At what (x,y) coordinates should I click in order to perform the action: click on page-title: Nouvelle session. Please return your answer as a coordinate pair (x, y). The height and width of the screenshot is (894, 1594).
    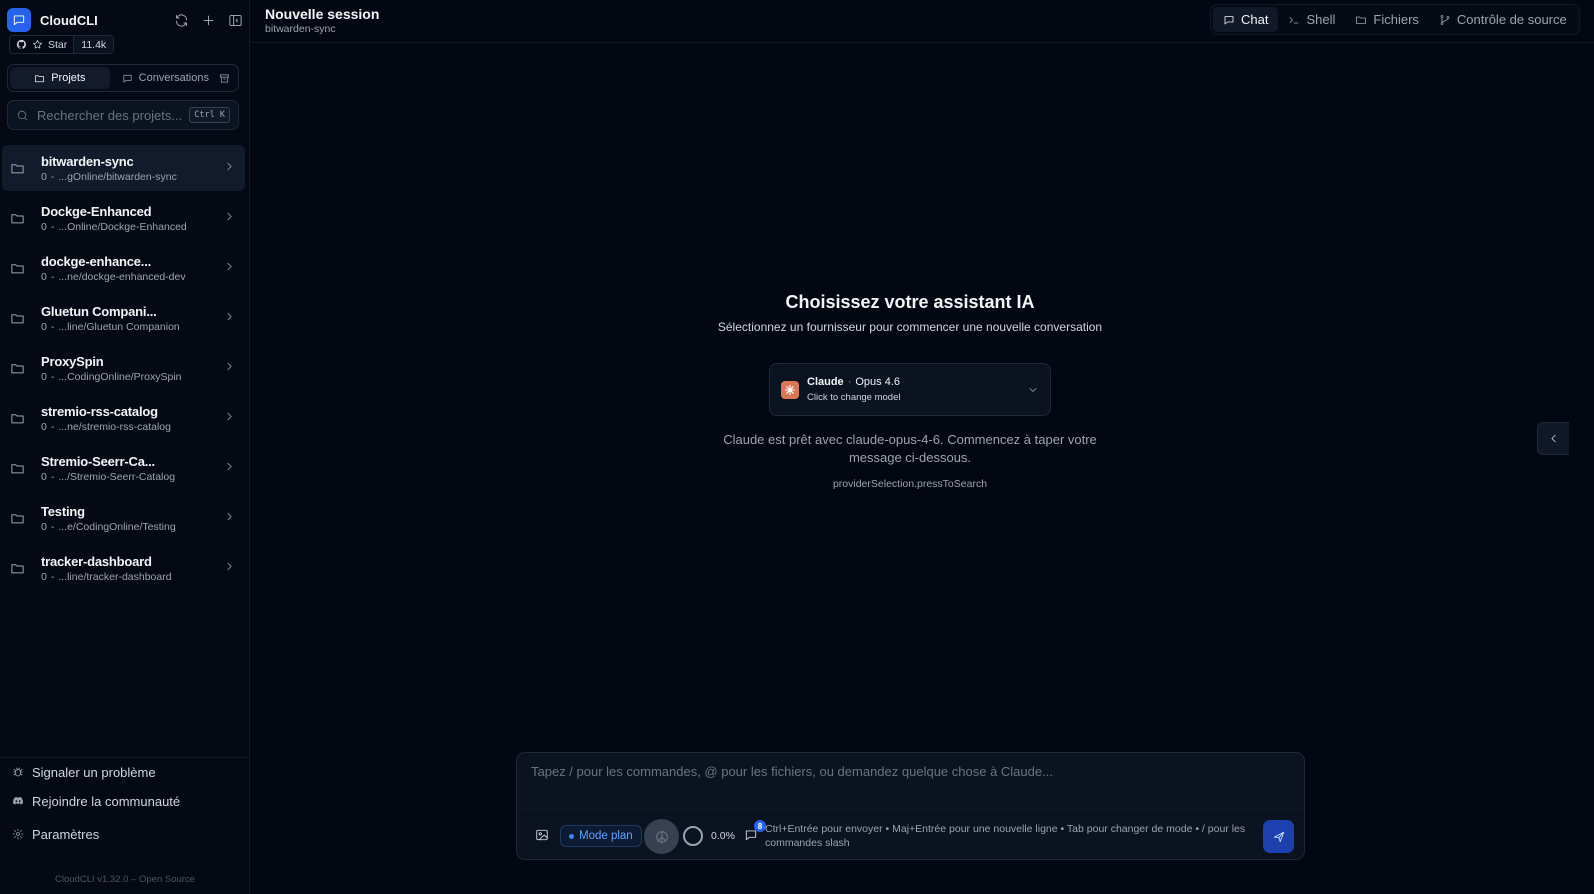
    Looking at the image, I should click on (322, 14).